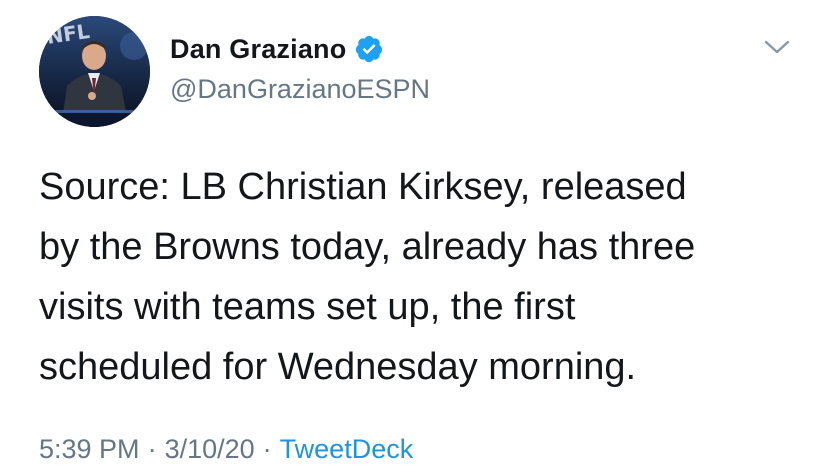 This screenshot has width=828, height=473. What do you see at coordinates (777, 47) in the screenshot?
I see `chevron-down-icon` at bounding box center [777, 47].